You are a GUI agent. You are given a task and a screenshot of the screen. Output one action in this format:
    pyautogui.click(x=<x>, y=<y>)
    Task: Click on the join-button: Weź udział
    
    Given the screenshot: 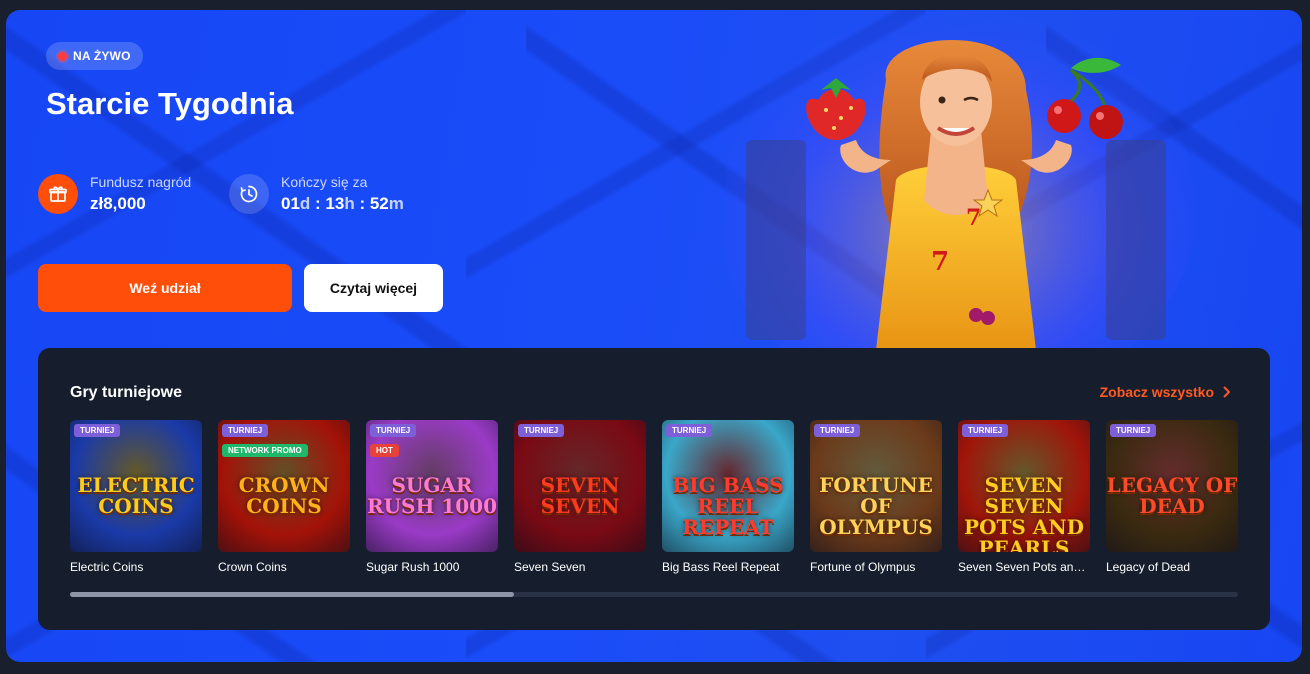 What is the action you would take?
    pyautogui.click(x=165, y=288)
    